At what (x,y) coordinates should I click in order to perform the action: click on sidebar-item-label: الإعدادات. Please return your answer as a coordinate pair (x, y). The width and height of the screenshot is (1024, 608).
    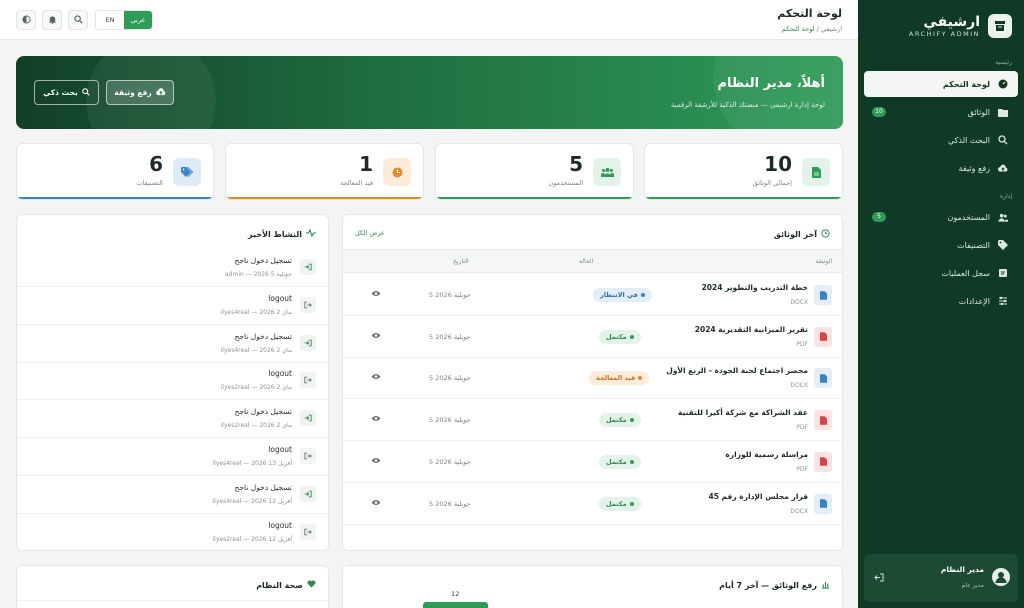
    Looking at the image, I should click on (974, 301).